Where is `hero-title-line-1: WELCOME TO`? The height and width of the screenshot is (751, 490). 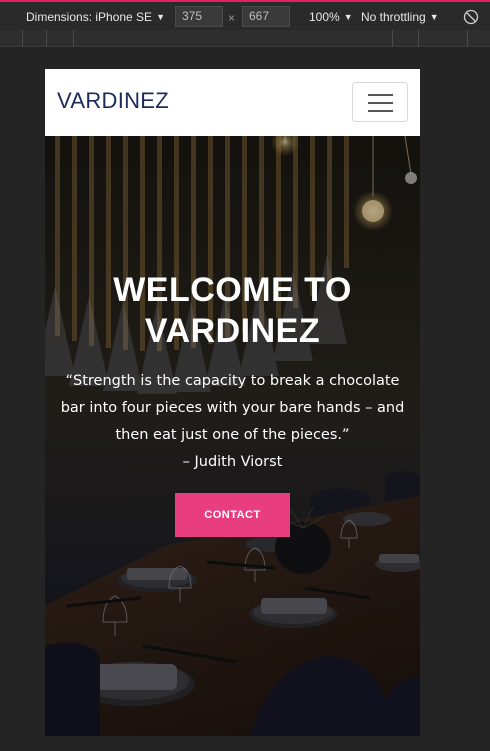
hero-title-line-1: WELCOME TO is located at coordinates (232, 290).